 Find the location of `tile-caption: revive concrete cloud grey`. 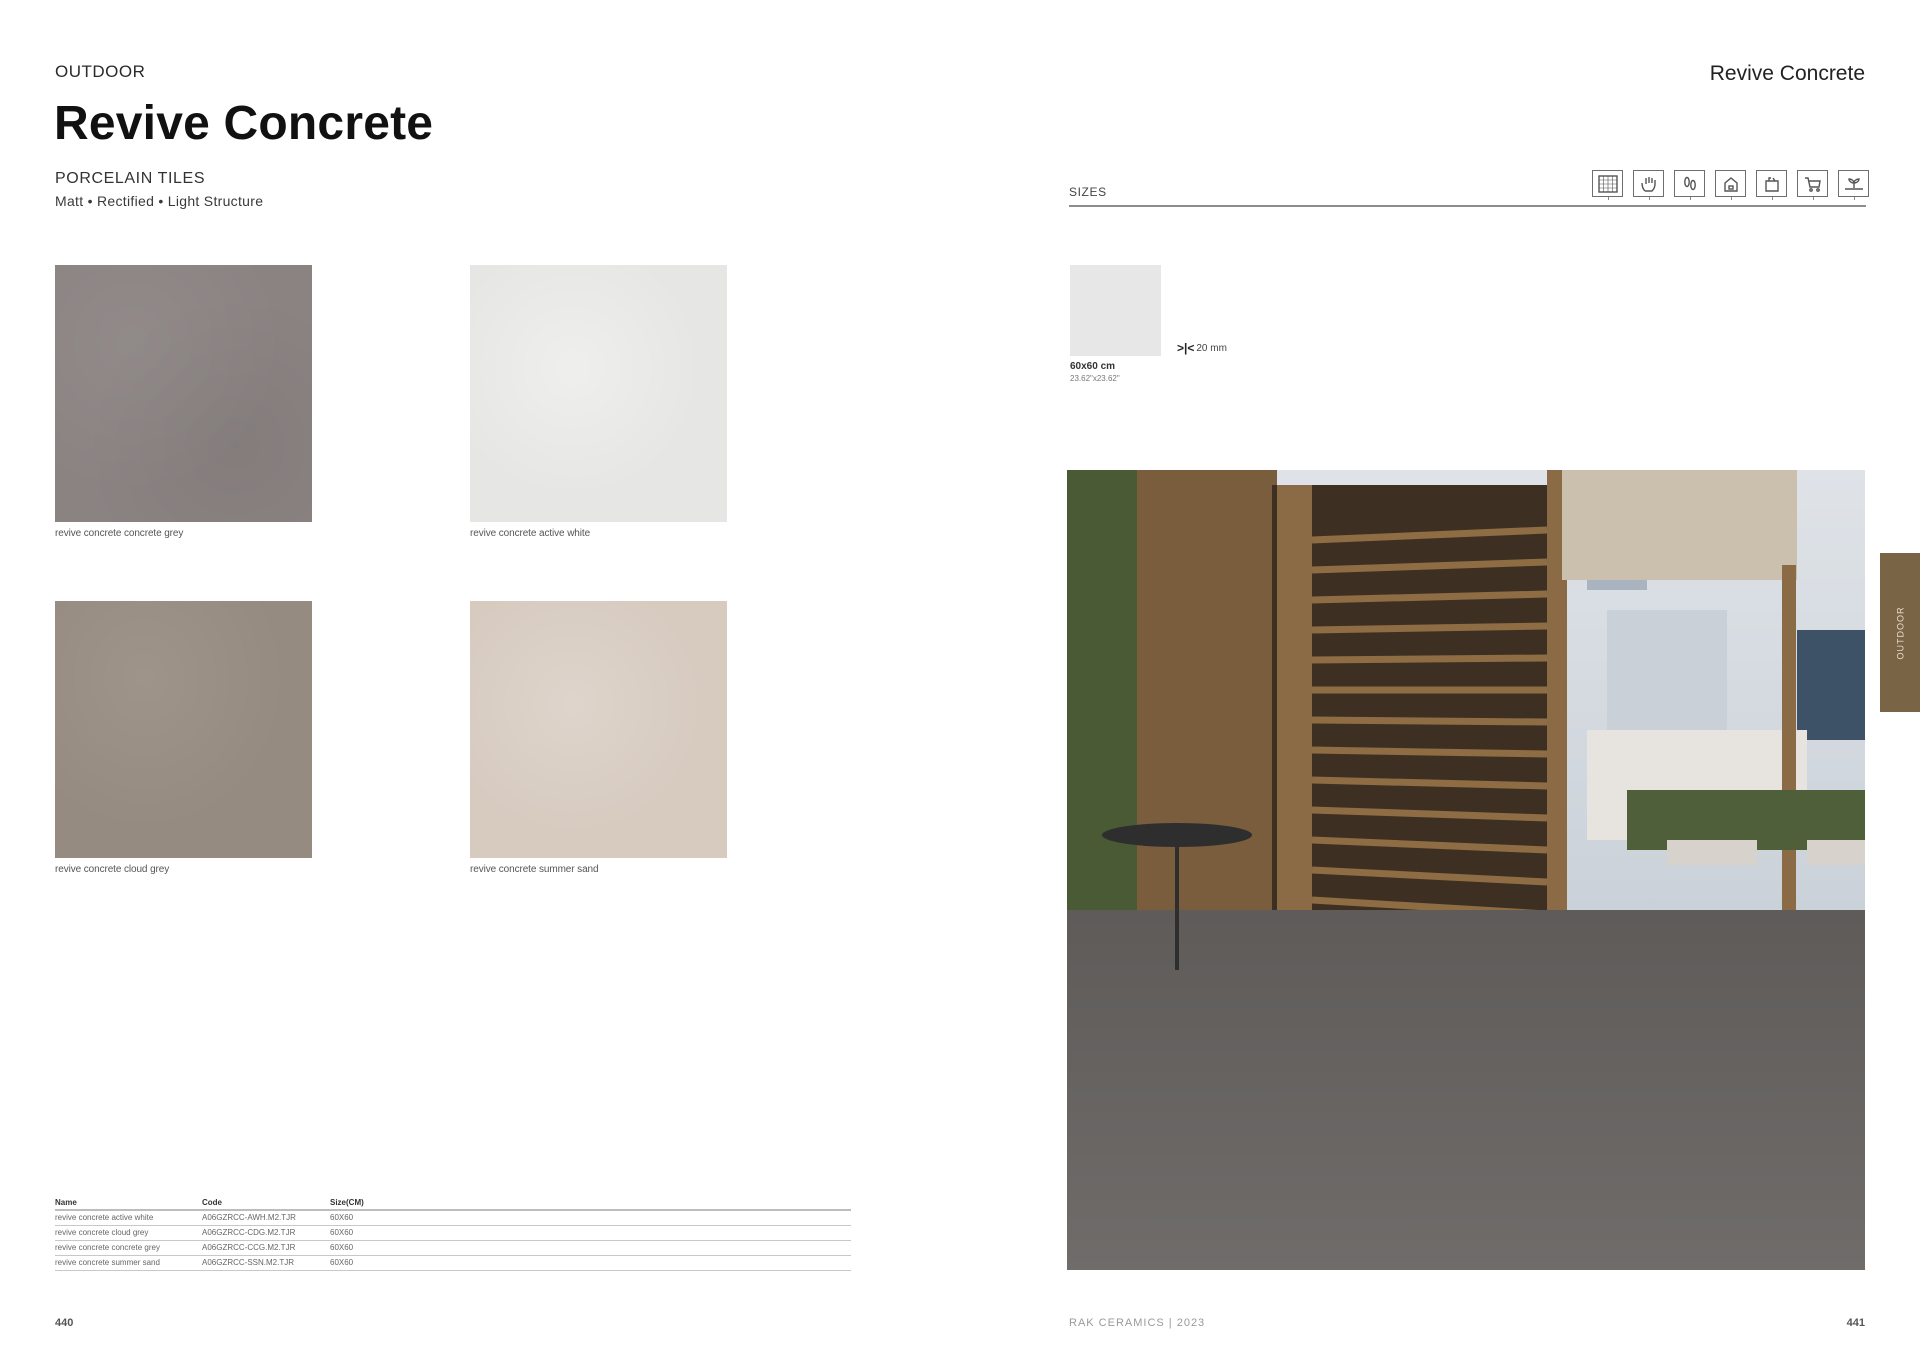

tile-caption: revive concrete cloud grey is located at coordinates (112, 869).